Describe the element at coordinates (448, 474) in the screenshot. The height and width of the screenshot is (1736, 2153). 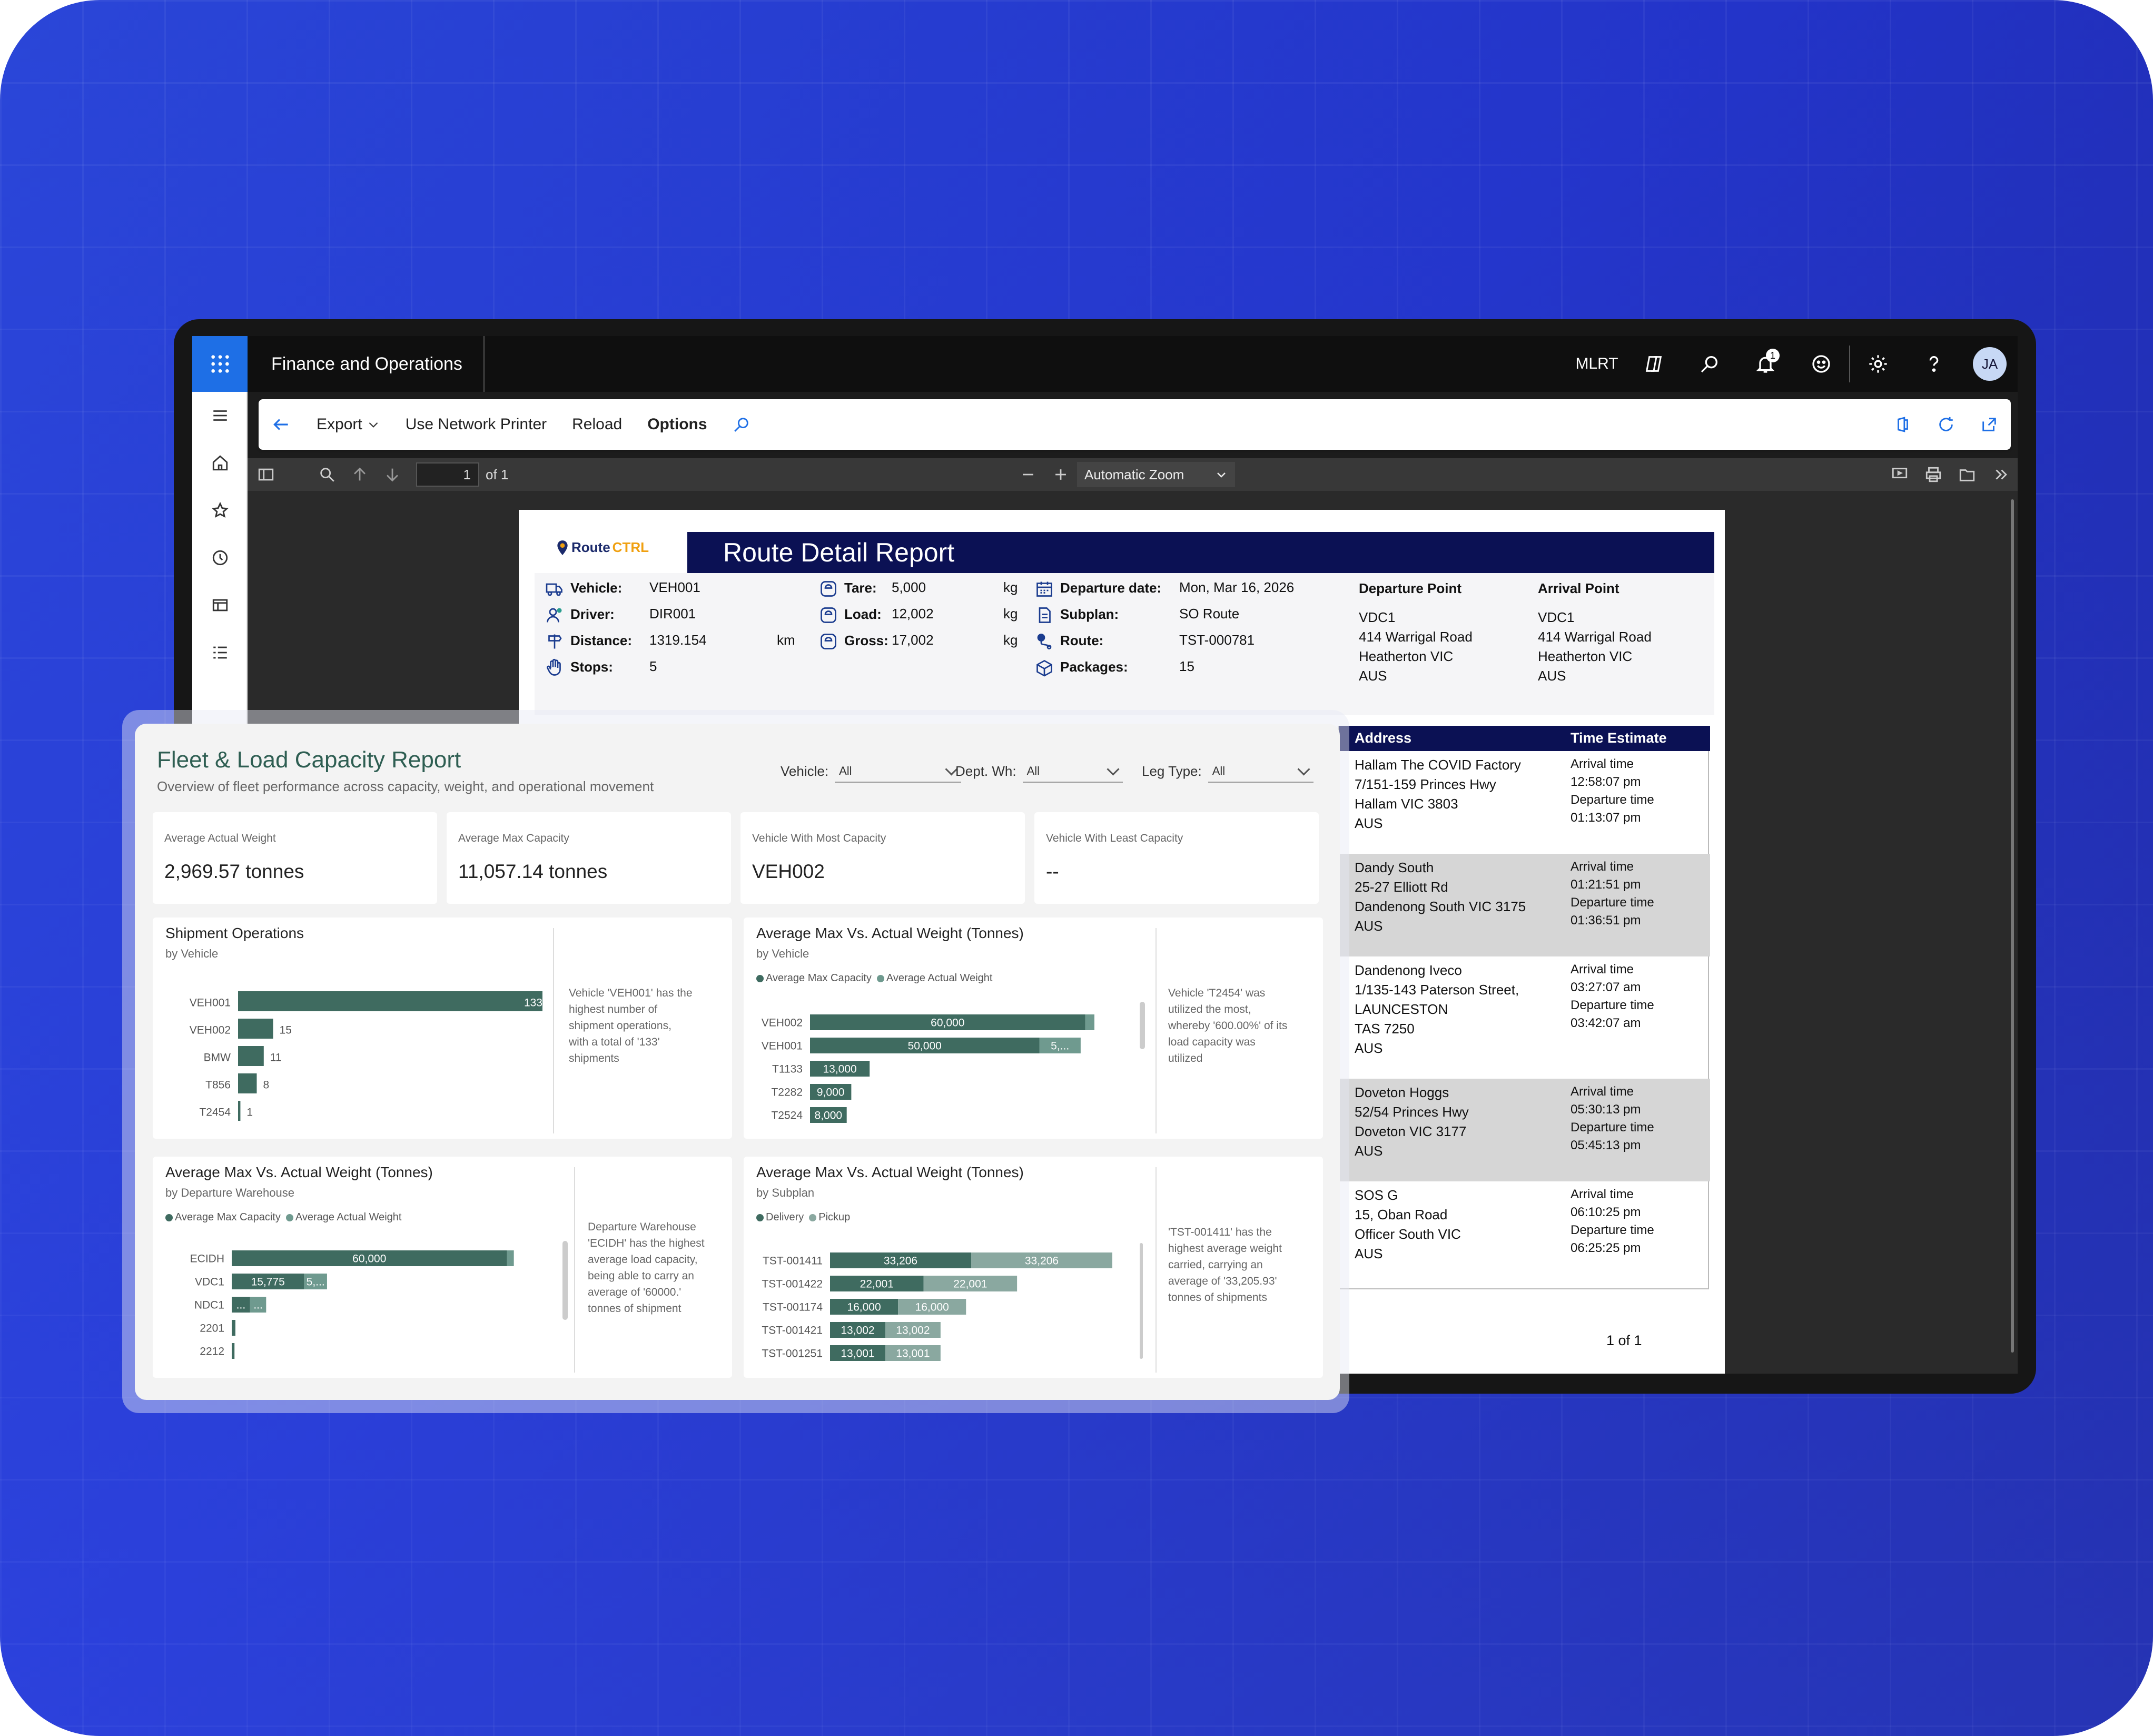
I see `page-number-input: 1` at that location.